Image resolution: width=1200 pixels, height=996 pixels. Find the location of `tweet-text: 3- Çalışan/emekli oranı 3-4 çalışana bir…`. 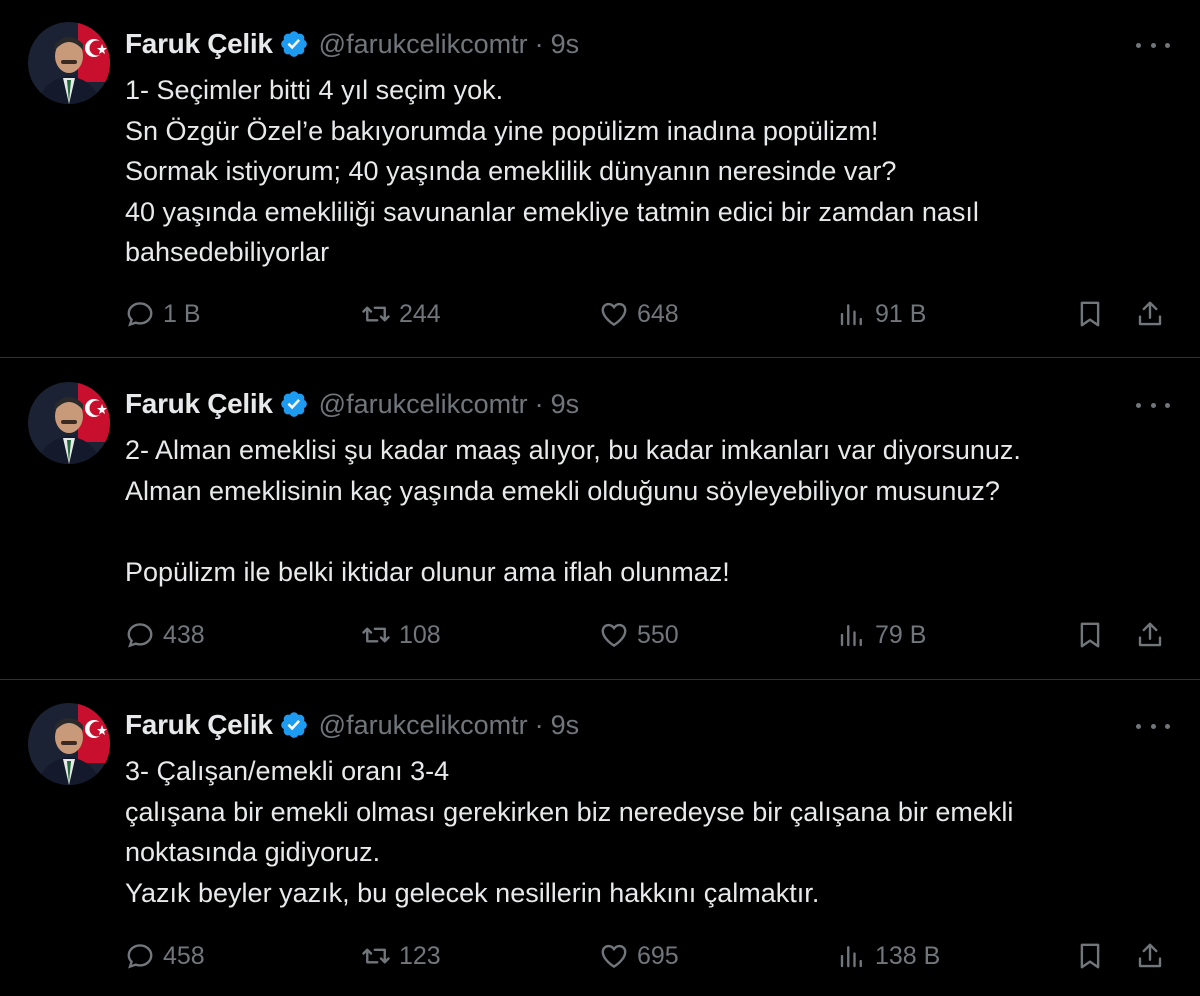

tweet-text: 3- Çalışan/emekli oranı 3-4 çalışana bir… is located at coordinates (650, 832).